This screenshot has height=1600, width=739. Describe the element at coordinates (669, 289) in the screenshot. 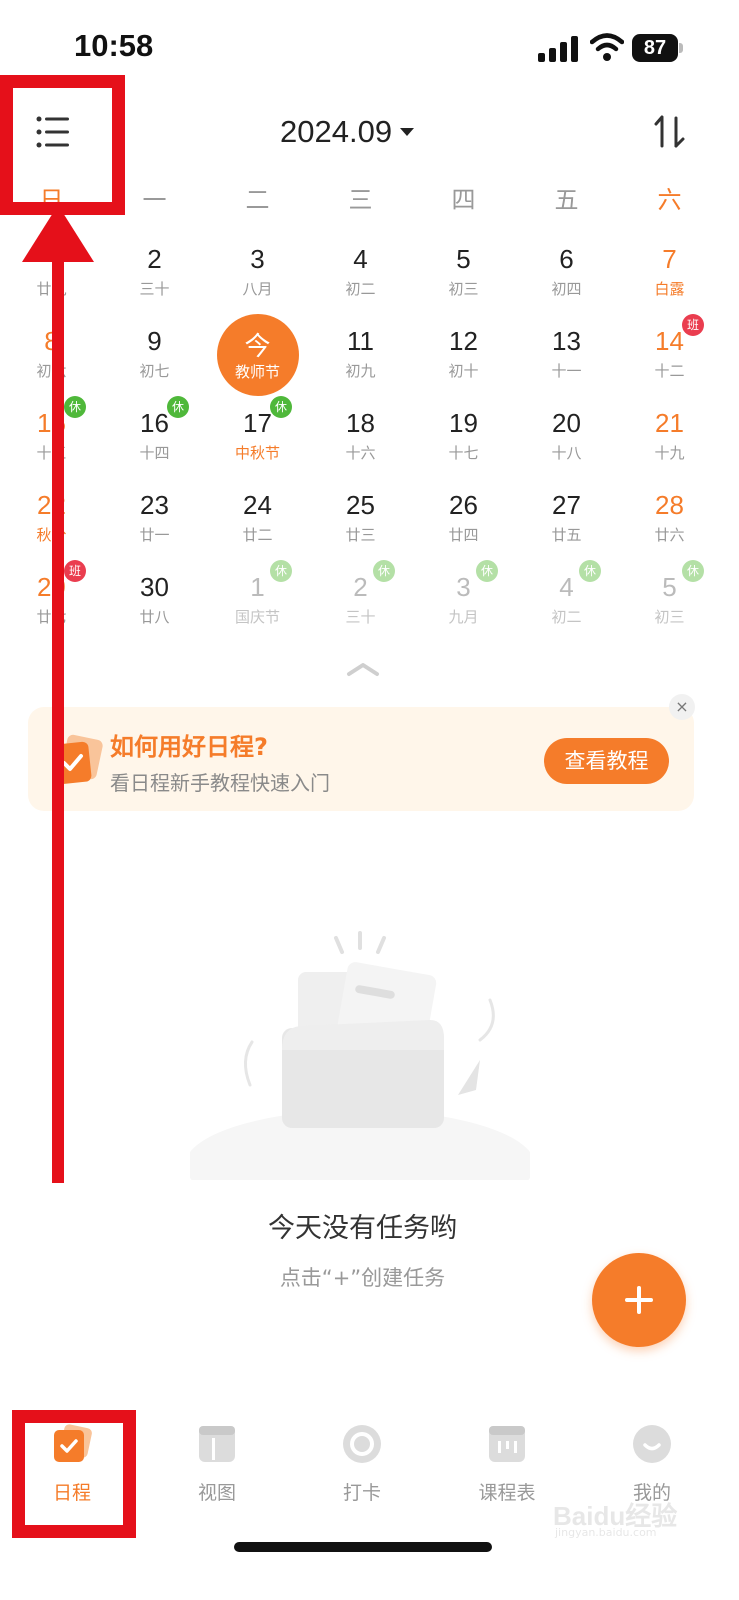

I see `lunar-date: 白露` at that location.